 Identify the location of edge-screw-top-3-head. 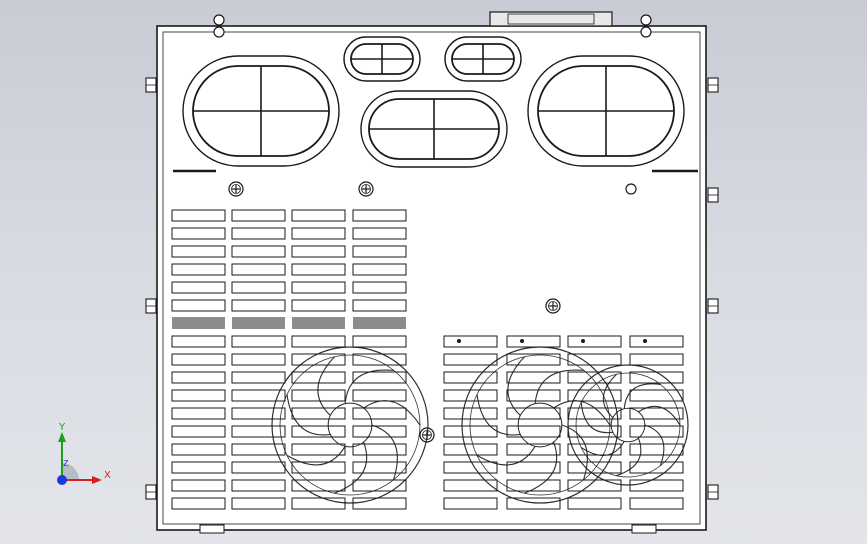
(646, 32).